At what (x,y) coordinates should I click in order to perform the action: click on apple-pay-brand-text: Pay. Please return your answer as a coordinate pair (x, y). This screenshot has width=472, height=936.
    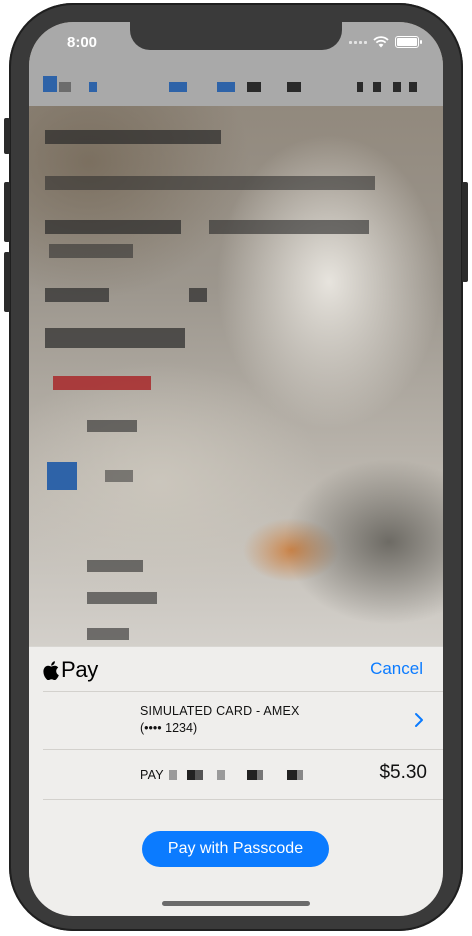
    Looking at the image, I should click on (80, 669).